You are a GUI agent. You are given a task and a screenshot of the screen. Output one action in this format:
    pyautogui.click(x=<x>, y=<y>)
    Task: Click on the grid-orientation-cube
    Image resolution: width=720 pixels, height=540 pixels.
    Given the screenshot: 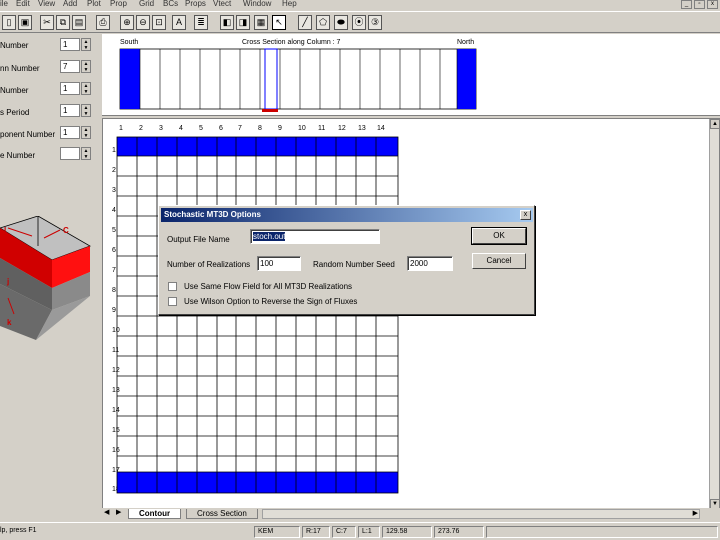 What is the action you would take?
    pyautogui.click(x=45, y=278)
    